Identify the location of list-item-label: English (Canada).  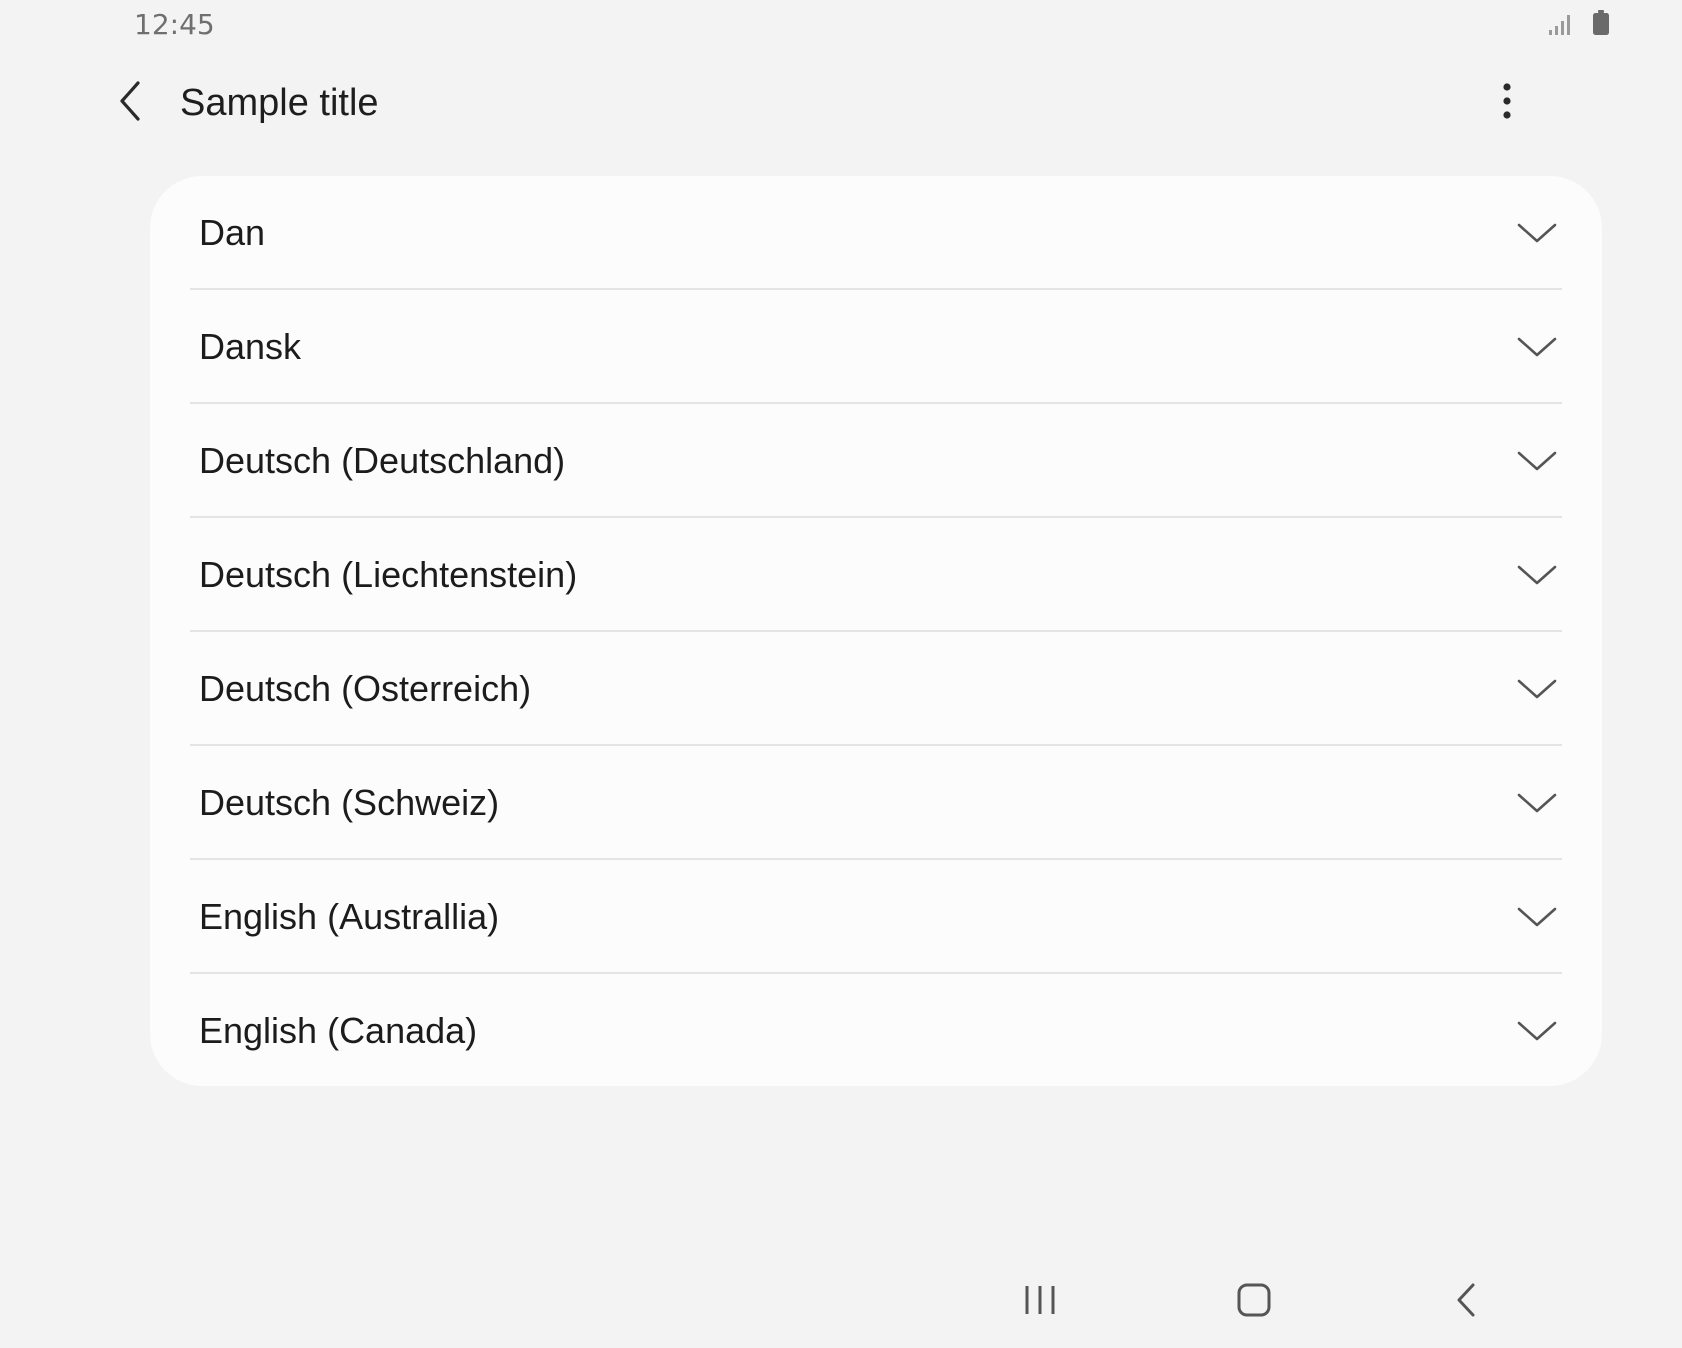
(338, 1030).